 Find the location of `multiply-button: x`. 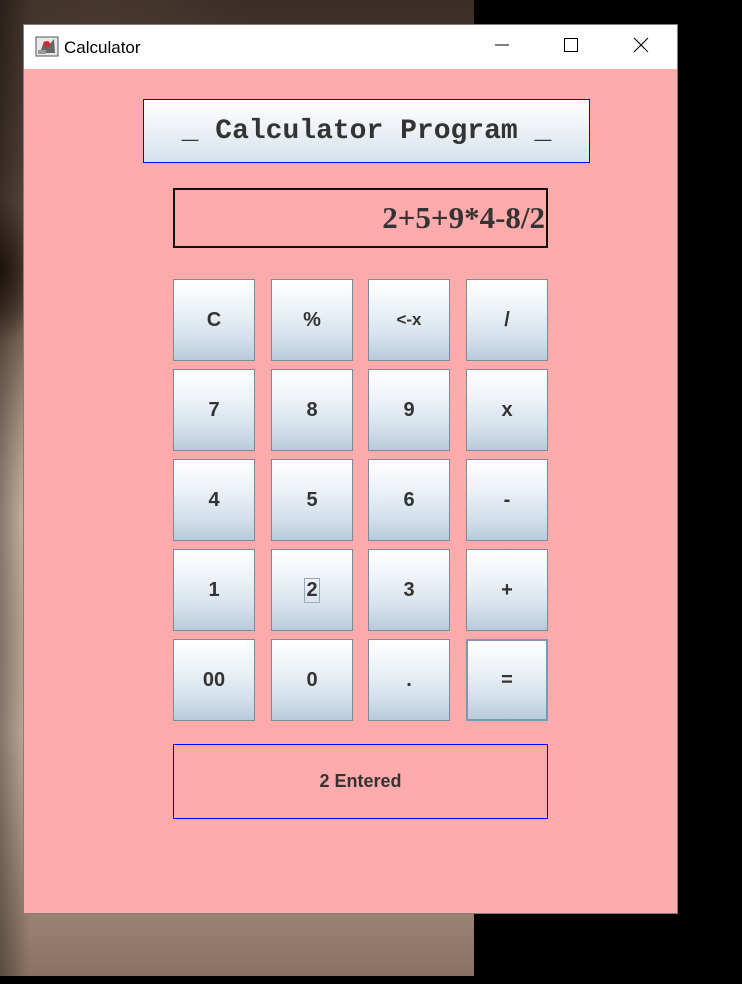

multiply-button: x is located at coordinates (507, 410).